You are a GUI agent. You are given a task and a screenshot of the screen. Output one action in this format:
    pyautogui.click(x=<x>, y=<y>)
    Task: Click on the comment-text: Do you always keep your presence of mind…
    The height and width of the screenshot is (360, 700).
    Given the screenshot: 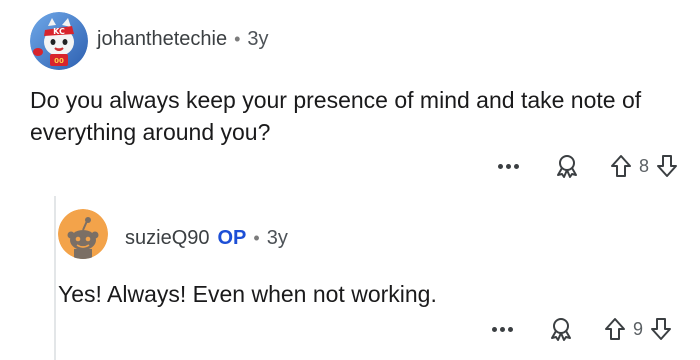 What is the action you would take?
    pyautogui.click(x=336, y=116)
    